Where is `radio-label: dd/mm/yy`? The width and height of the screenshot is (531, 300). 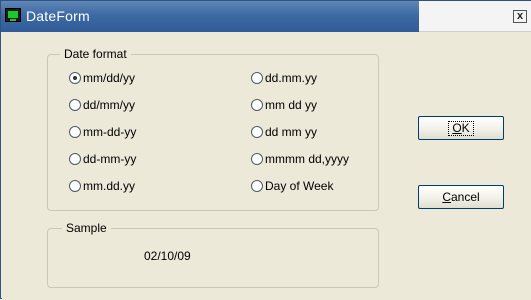
radio-label: dd/mm/yy is located at coordinates (109, 105).